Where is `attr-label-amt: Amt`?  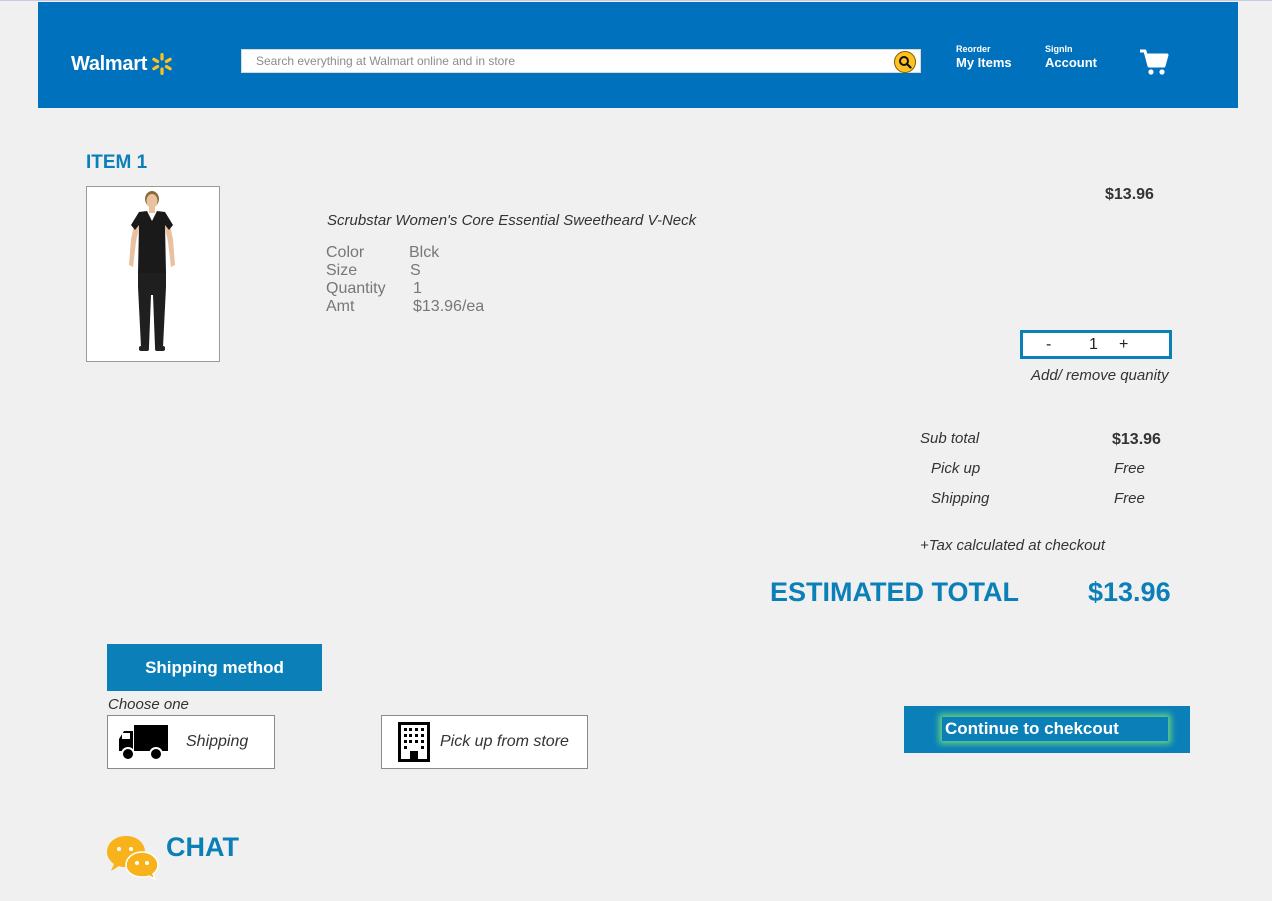 attr-label-amt: Amt is located at coordinates (340, 306).